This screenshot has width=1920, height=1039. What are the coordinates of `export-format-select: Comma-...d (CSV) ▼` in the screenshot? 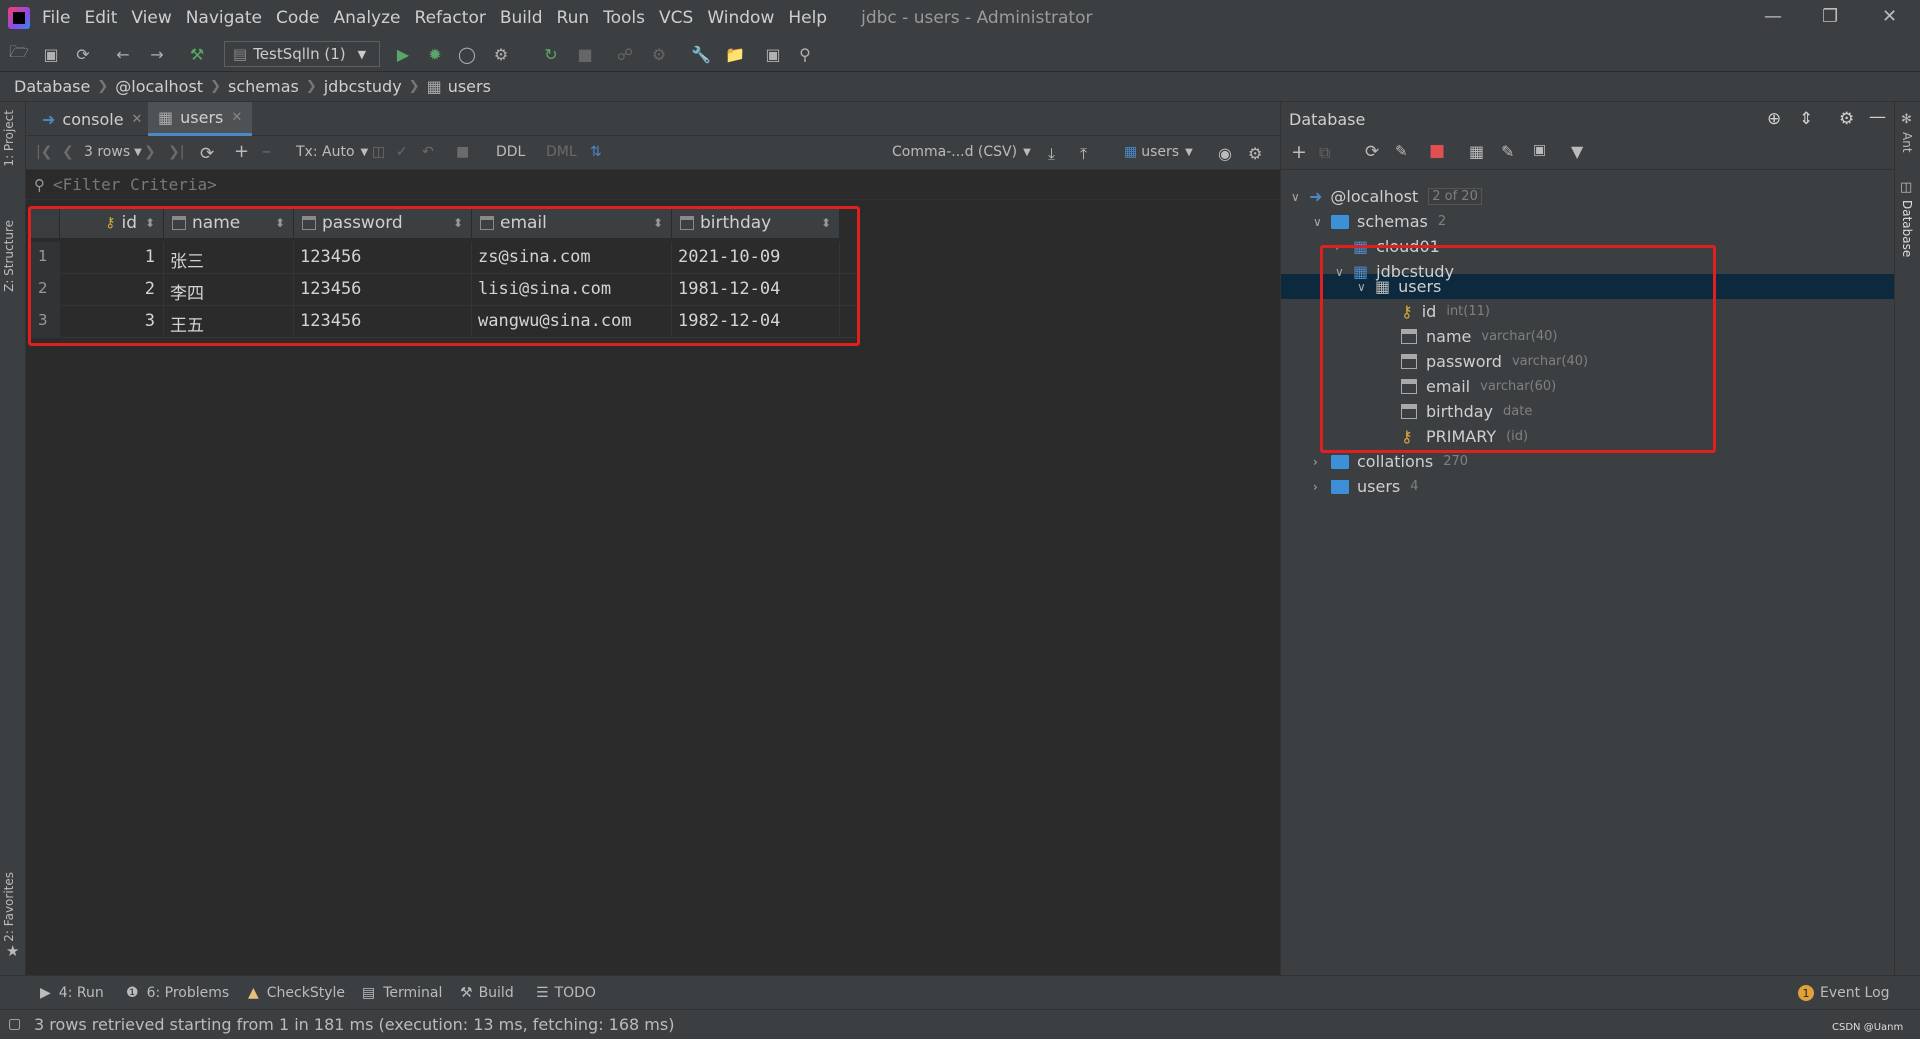 It's located at (961, 152).